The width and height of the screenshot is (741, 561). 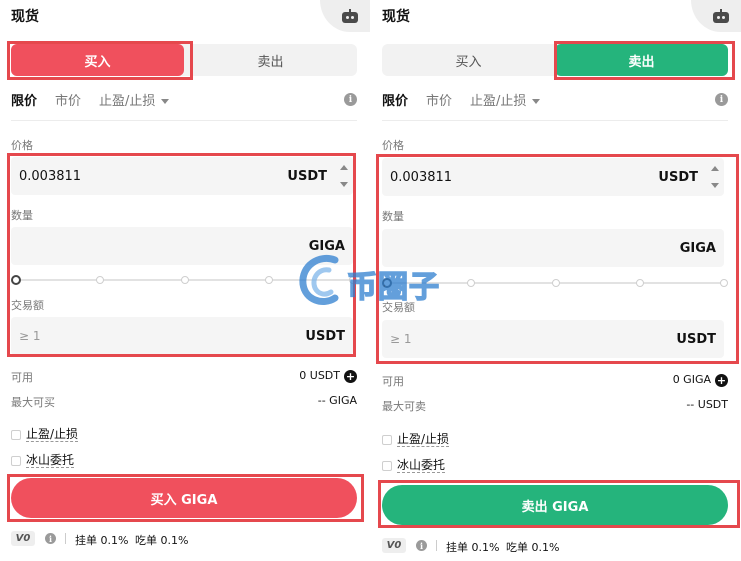 What do you see at coordinates (393, 287) in the screenshot?
I see `watermark-text: 币圈子` at bounding box center [393, 287].